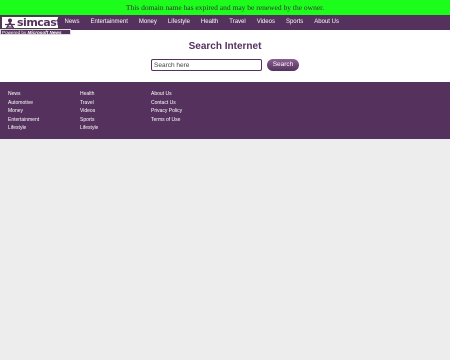  I want to click on footer-link-travel: Travel, so click(89, 103).